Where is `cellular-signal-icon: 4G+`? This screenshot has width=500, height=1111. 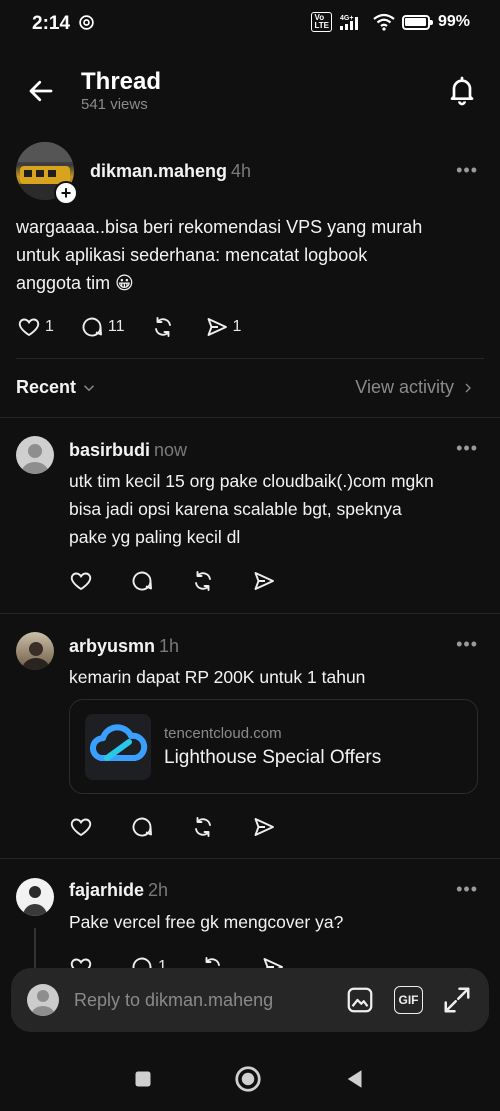 cellular-signal-icon: 4G+ is located at coordinates (348, 22).